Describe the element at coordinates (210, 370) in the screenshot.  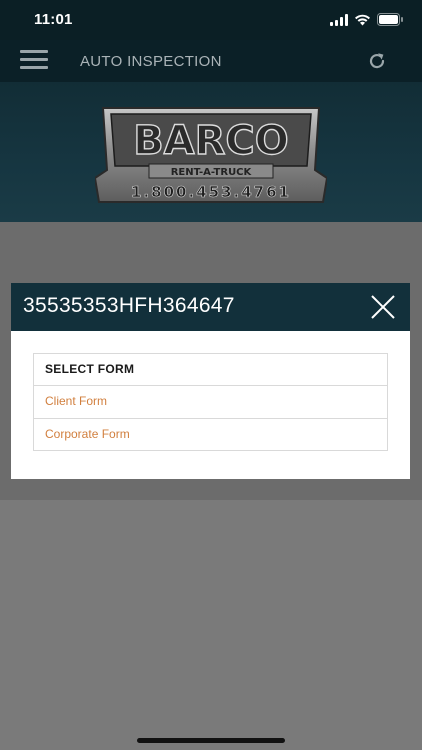
I see `form-list-header: SELECT FORM` at that location.